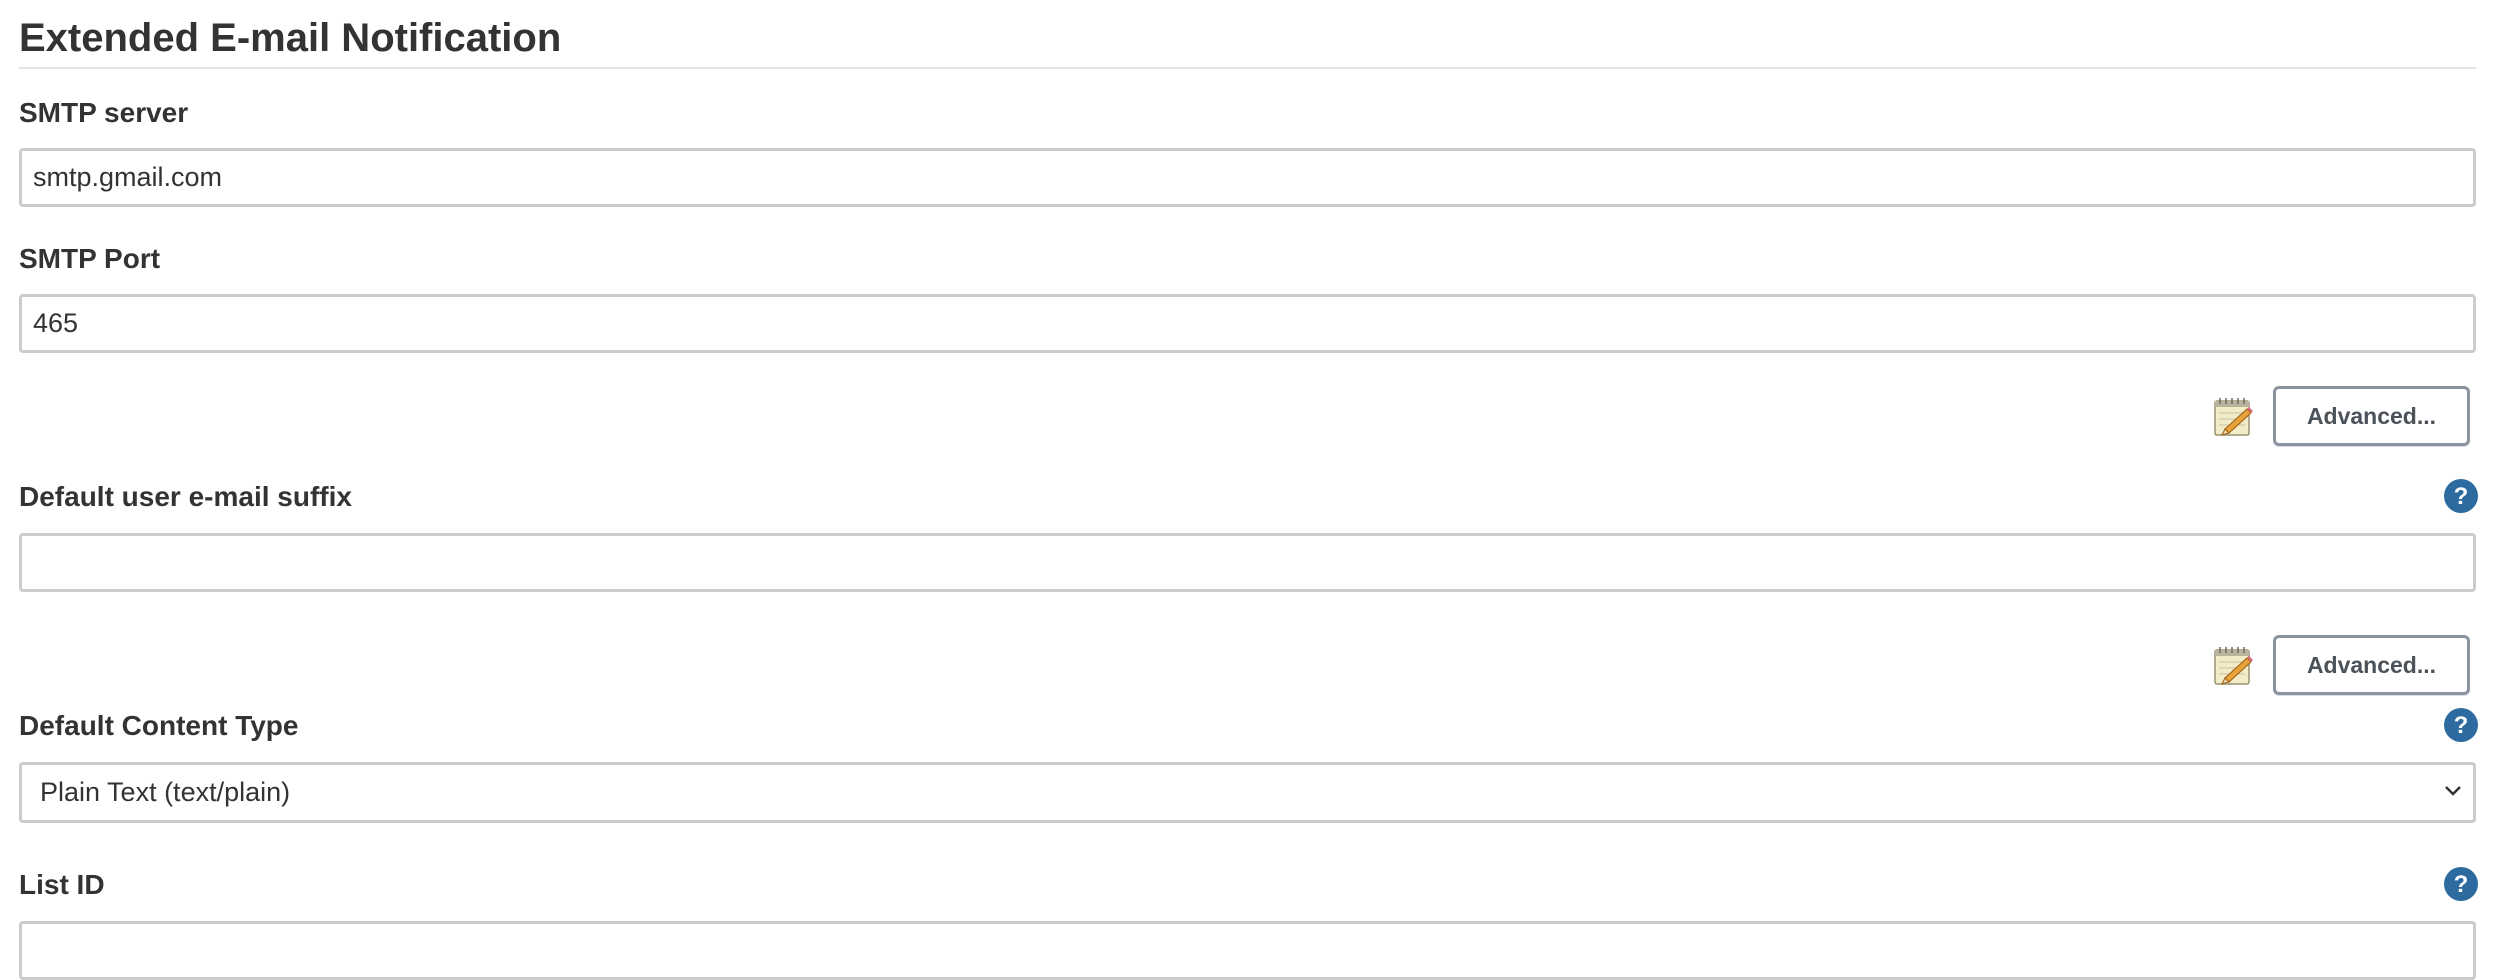 This screenshot has height=980, width=2500. I want to click on default-suffix-label: Default user e-mail suffix, so click(185, 496).